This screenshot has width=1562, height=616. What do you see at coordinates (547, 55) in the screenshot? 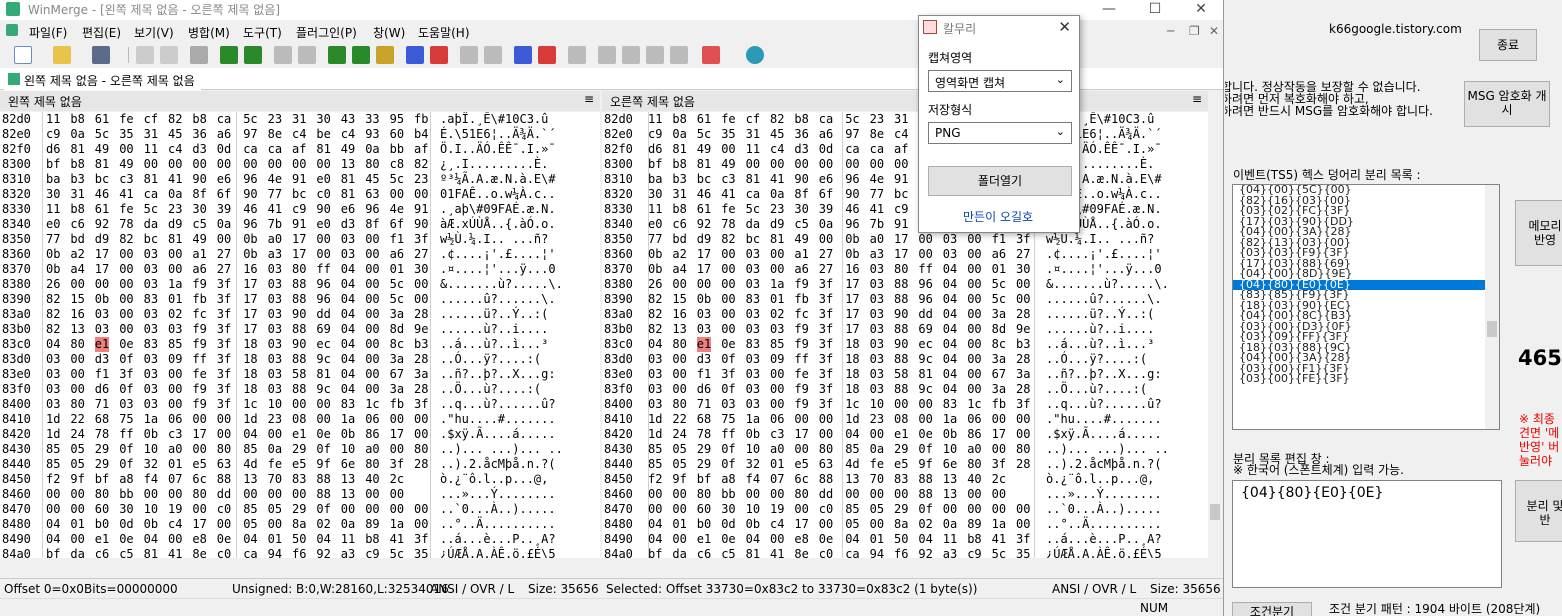
I see `all-left-icon` at bounding box center [547, 55].